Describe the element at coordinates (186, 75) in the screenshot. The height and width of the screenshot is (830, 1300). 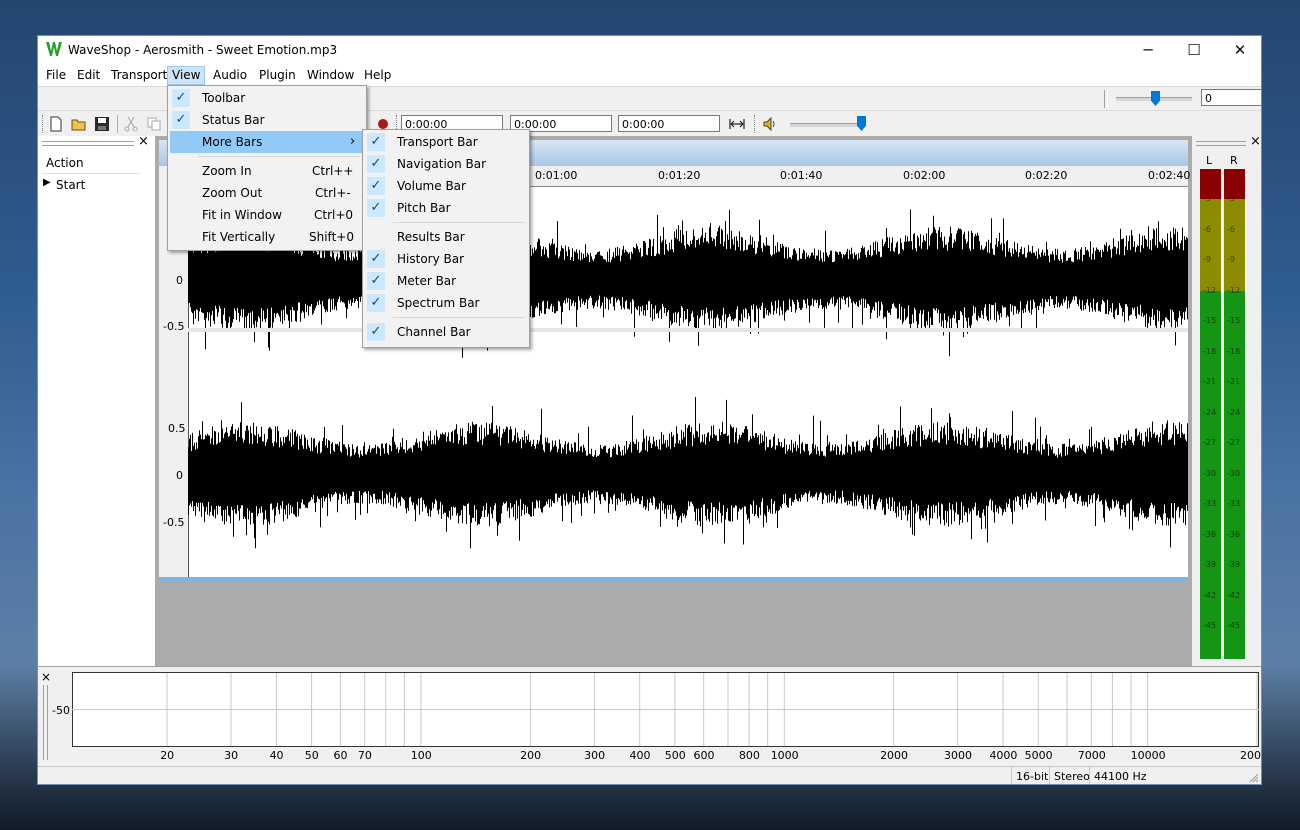
I see `menu-view: View` at that location.